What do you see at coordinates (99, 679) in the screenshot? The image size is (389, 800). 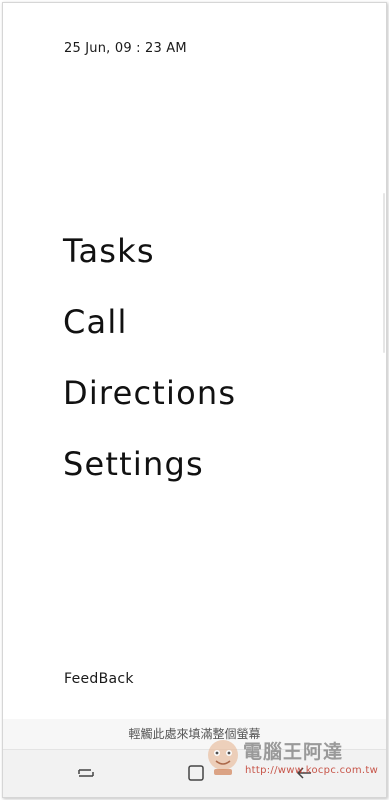 I see `feedback-link: FeedBack` at bounding box center [99, 679].